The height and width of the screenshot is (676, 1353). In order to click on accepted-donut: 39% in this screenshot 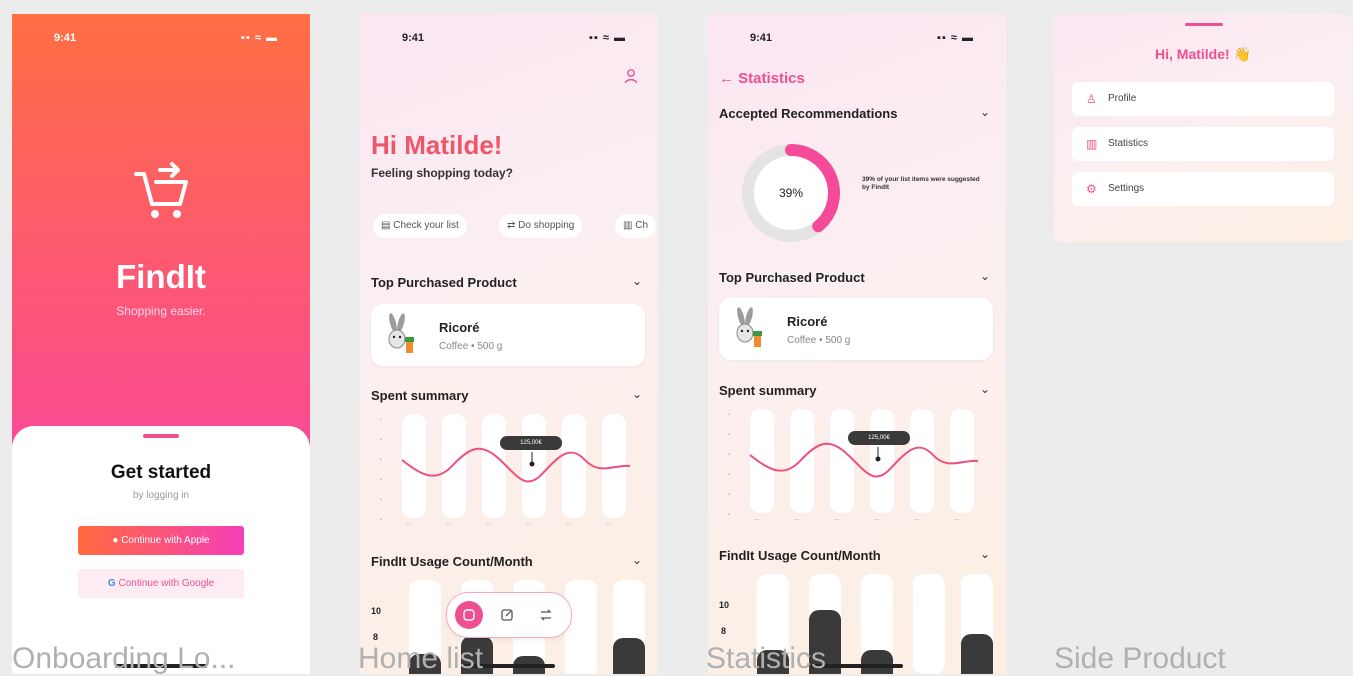, I will do `click(791, 193)`.